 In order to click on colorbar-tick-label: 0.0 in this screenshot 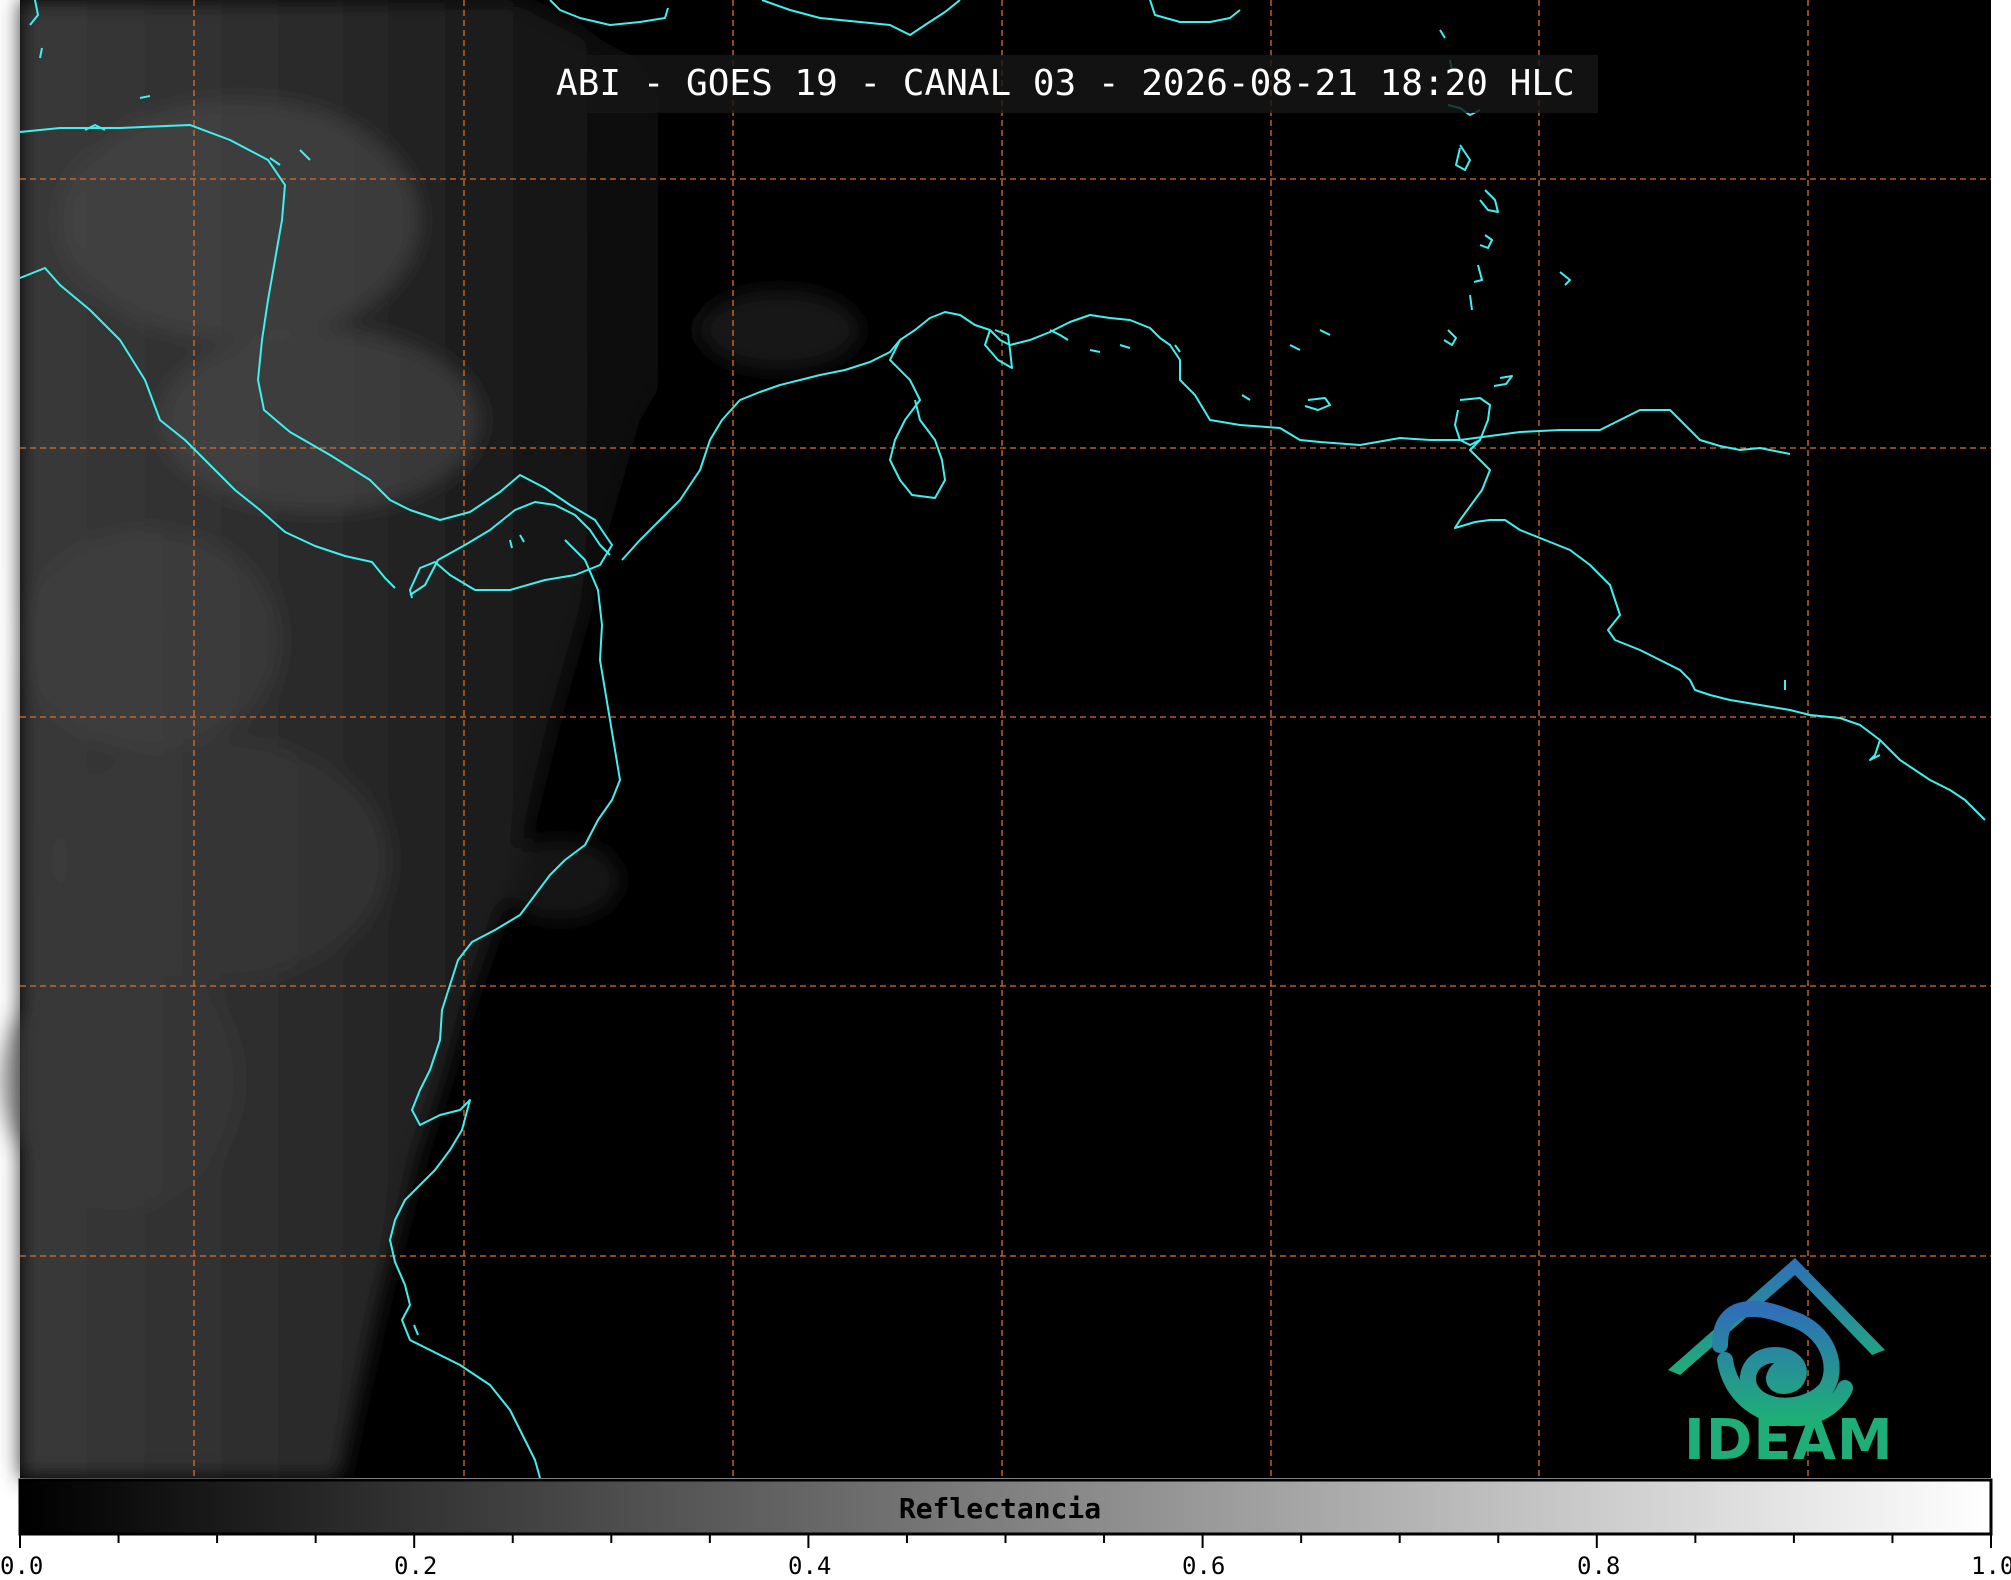, I will do `click(22, 1566)`.